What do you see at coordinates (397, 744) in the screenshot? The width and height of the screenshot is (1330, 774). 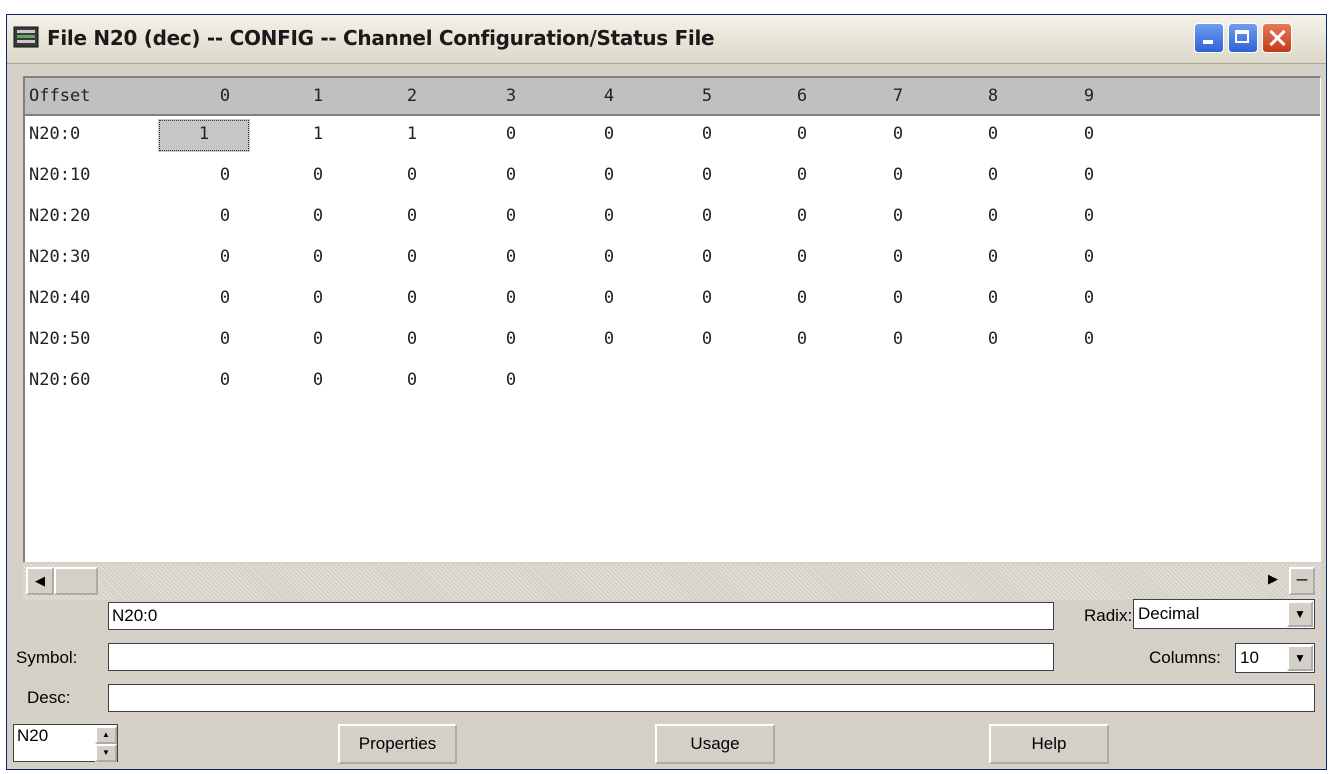 I see `properties-button: Properties` at bounding box center [397, 744].